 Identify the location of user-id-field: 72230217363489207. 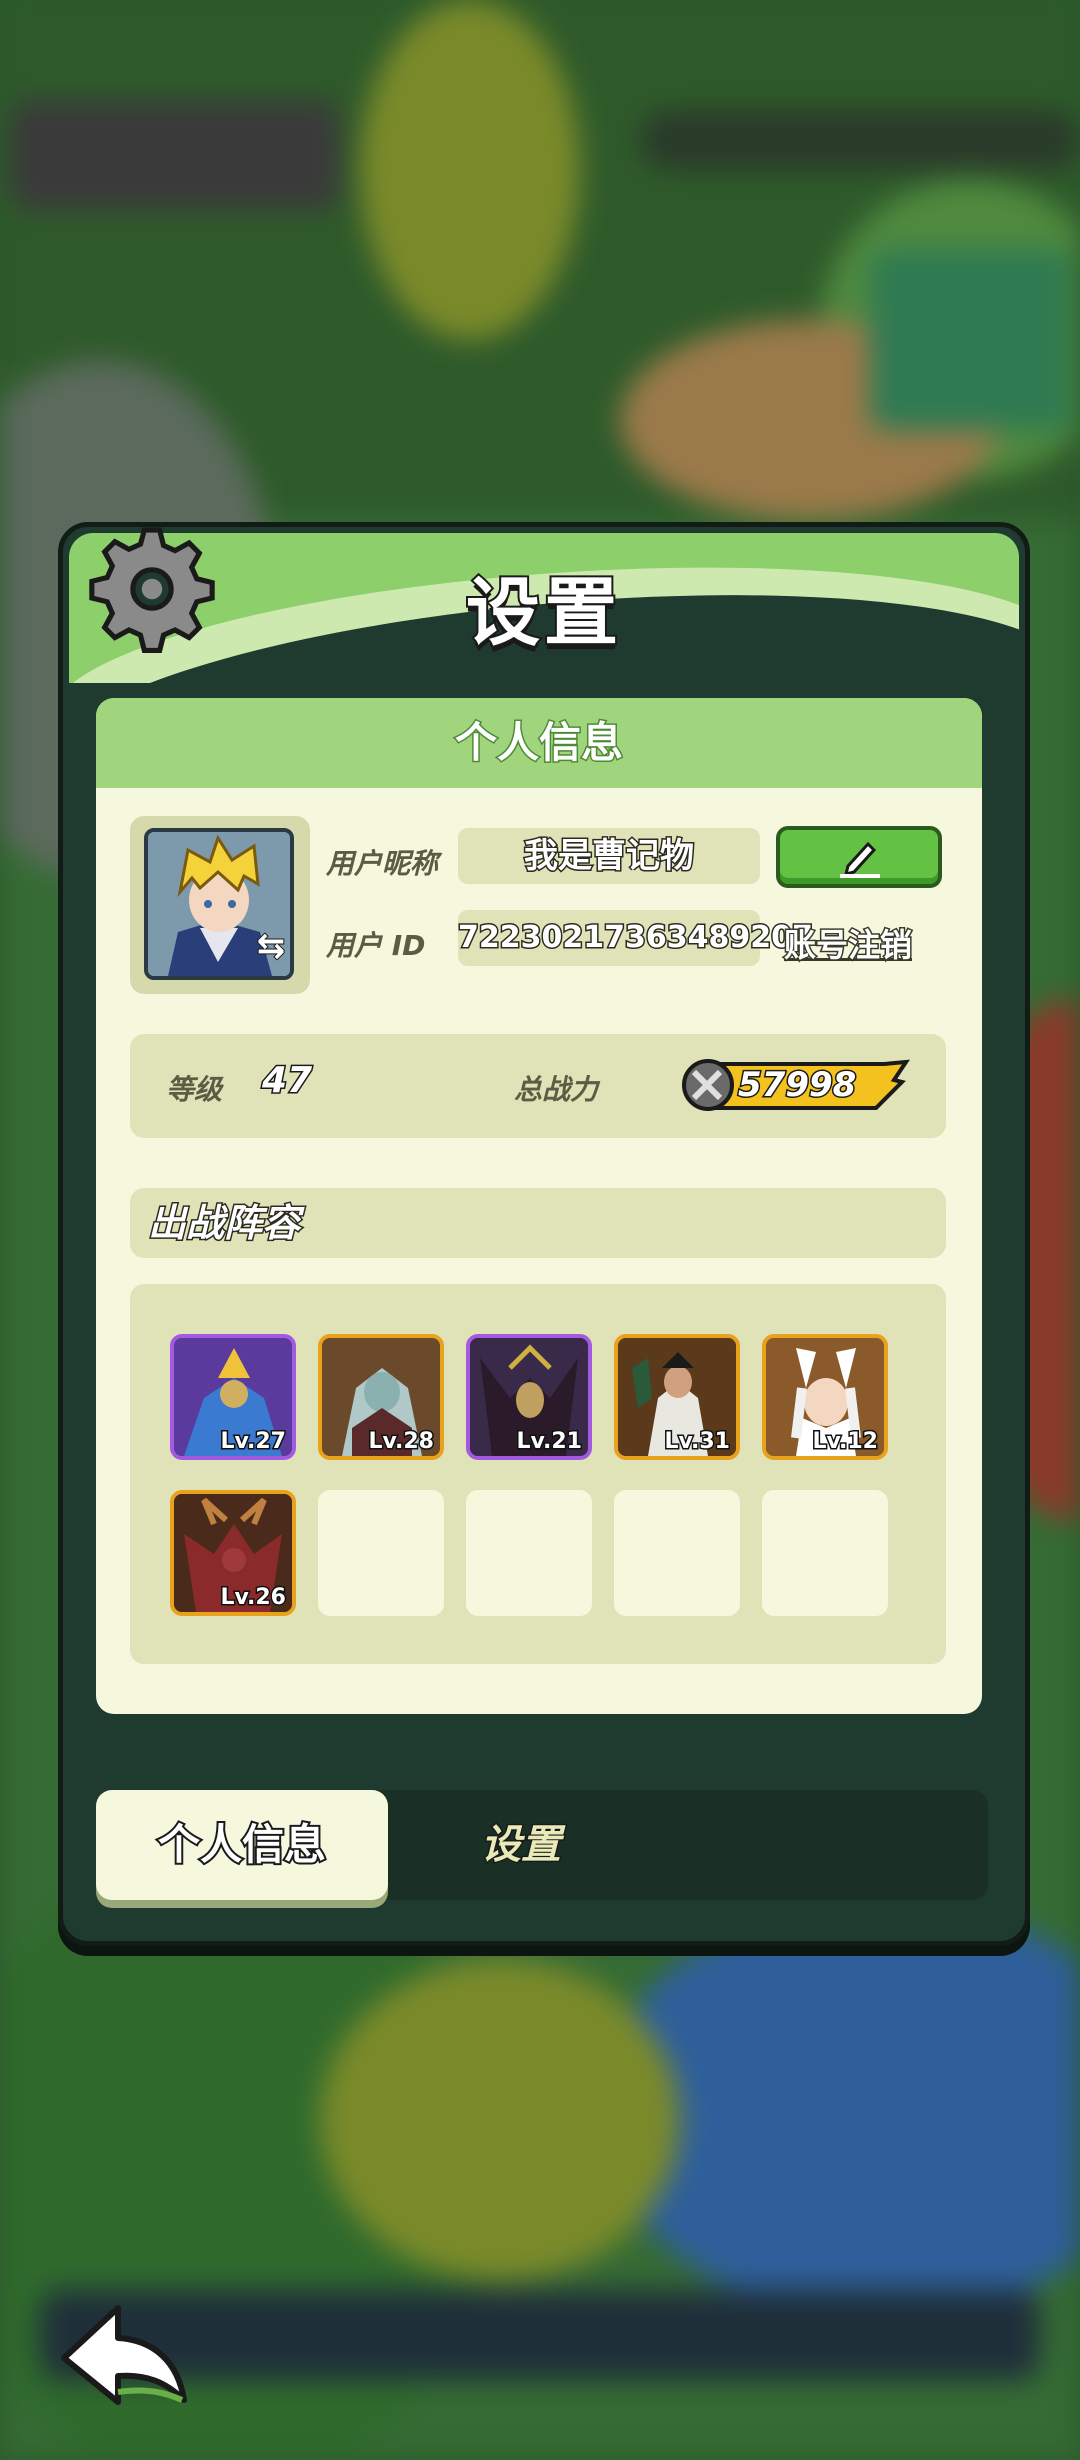
(635, 938).